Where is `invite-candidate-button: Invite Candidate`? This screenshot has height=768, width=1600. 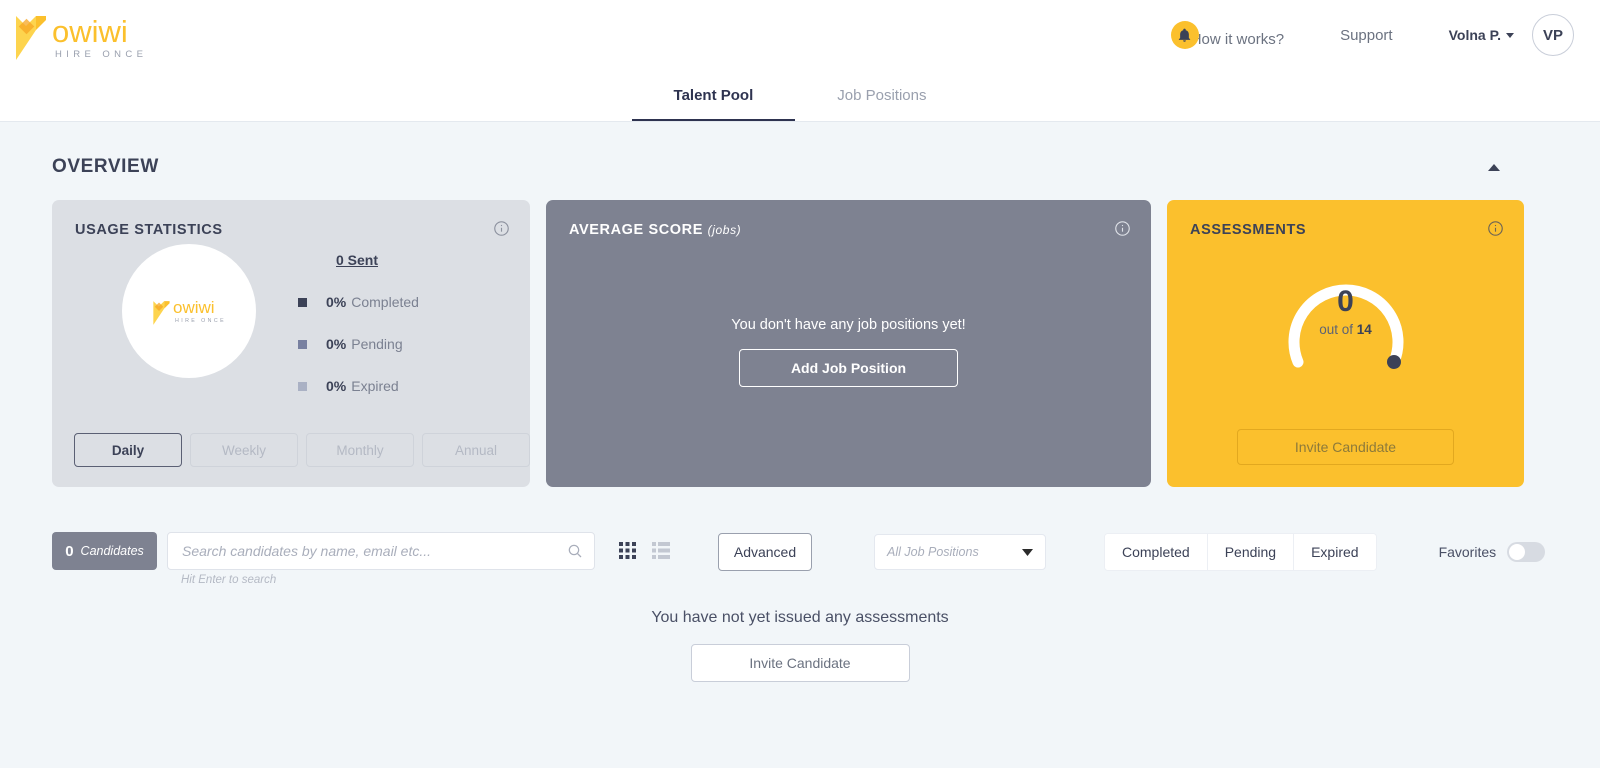
invite-candidate-button: Invite Candidate is located at coordinates (800, 663).